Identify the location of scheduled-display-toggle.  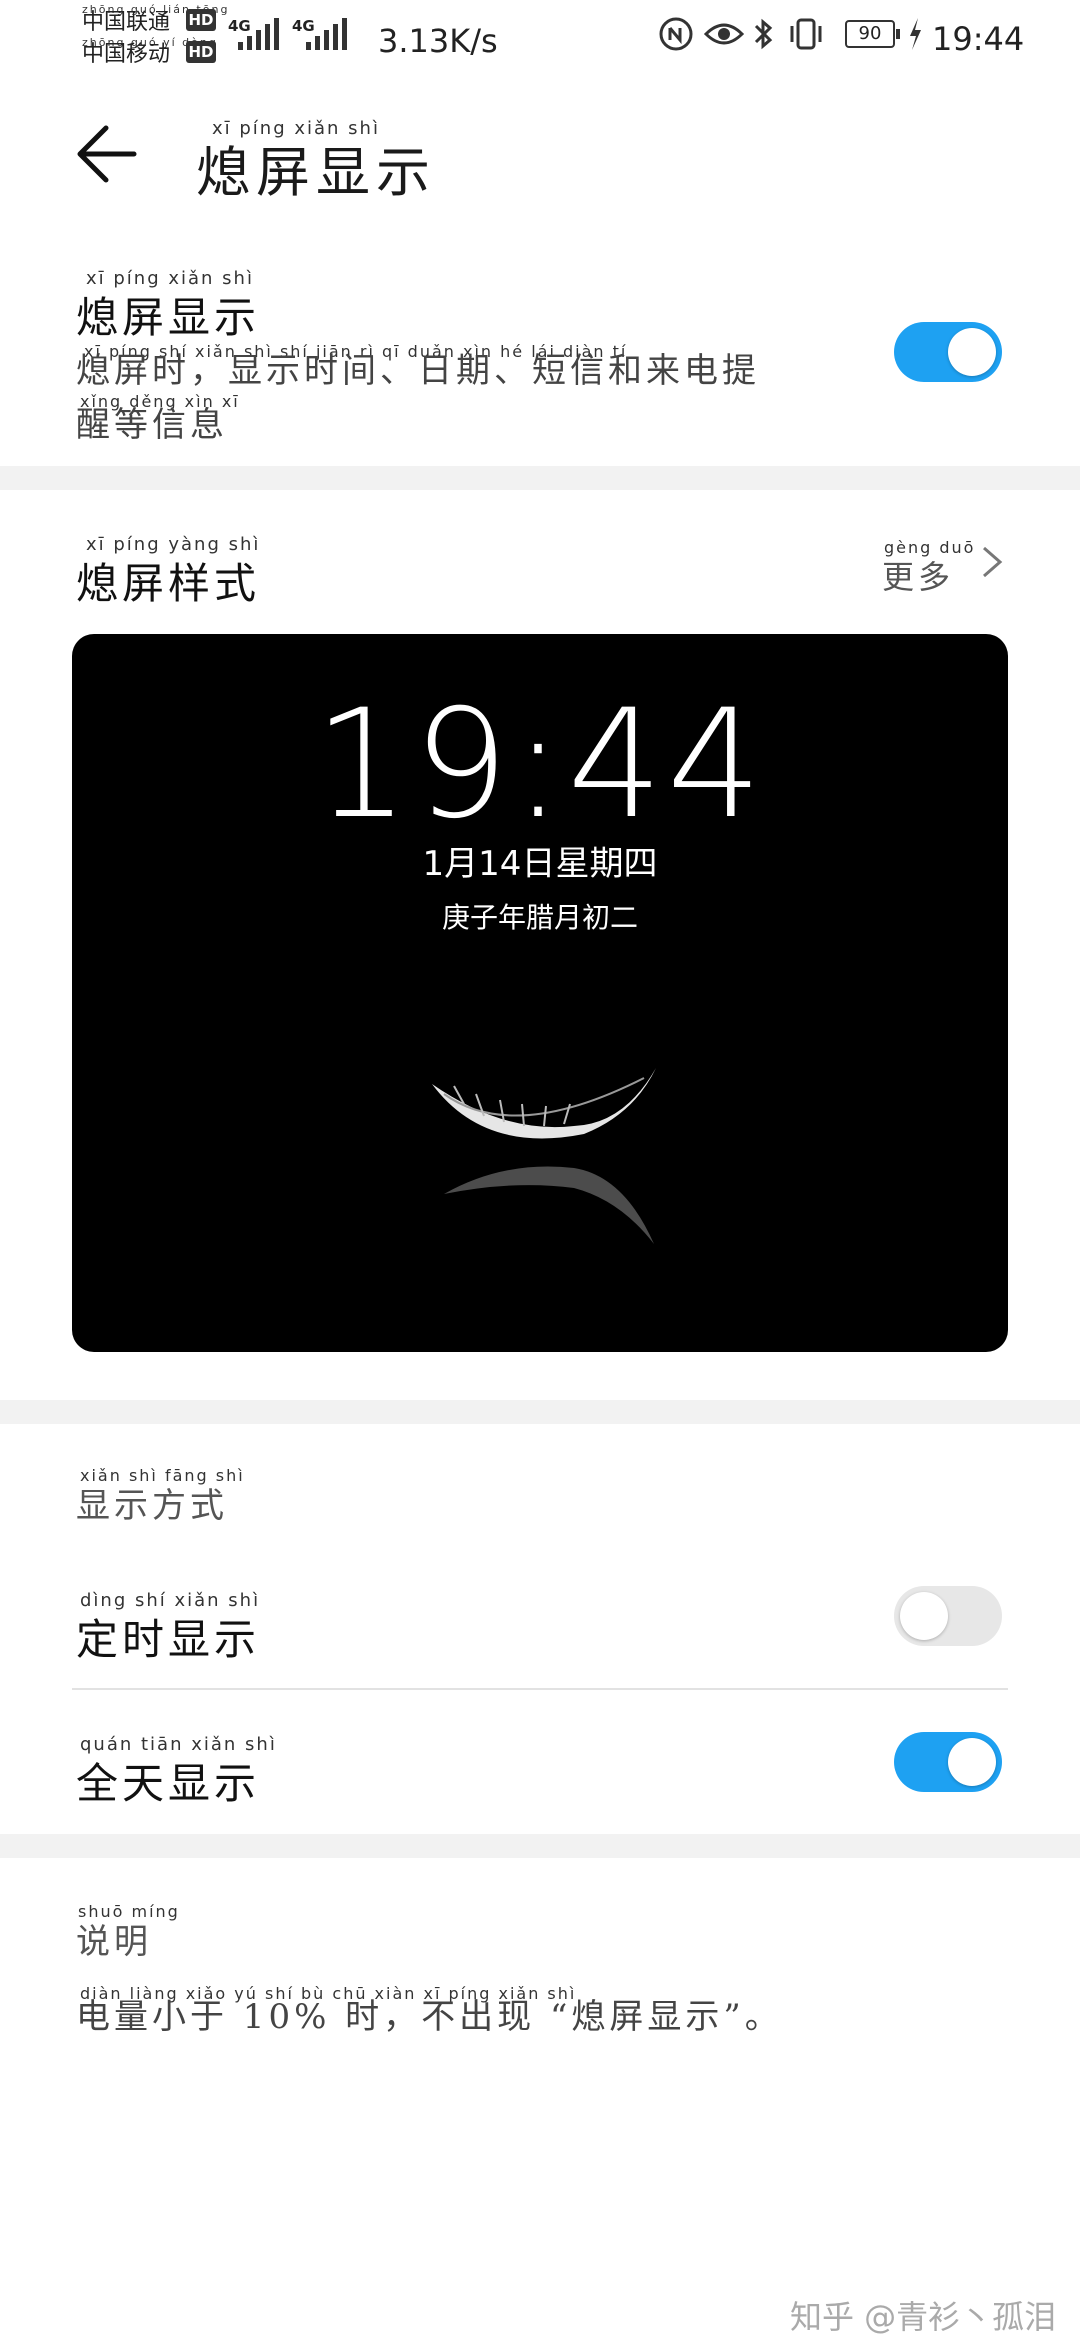
(948, 1616).